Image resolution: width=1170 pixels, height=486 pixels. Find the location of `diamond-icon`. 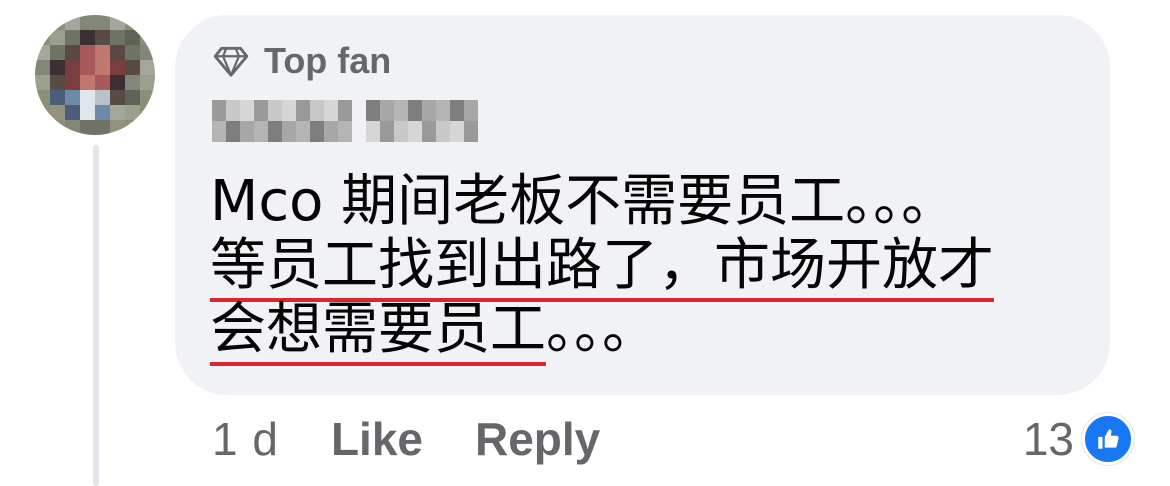

diamond-icon is located at coordinates (231, 61).